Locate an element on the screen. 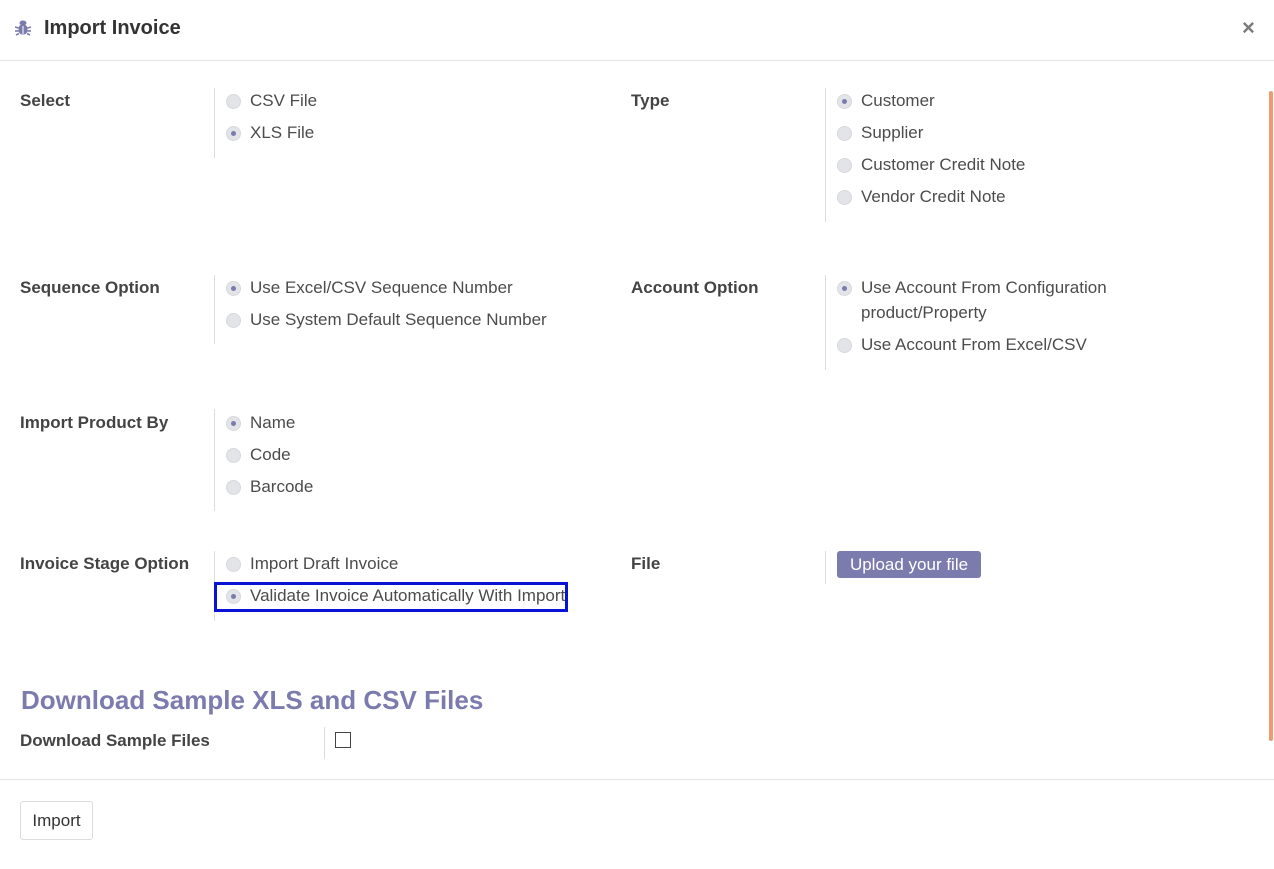  radio-product-code: Code is located at coordinates (258, 456).